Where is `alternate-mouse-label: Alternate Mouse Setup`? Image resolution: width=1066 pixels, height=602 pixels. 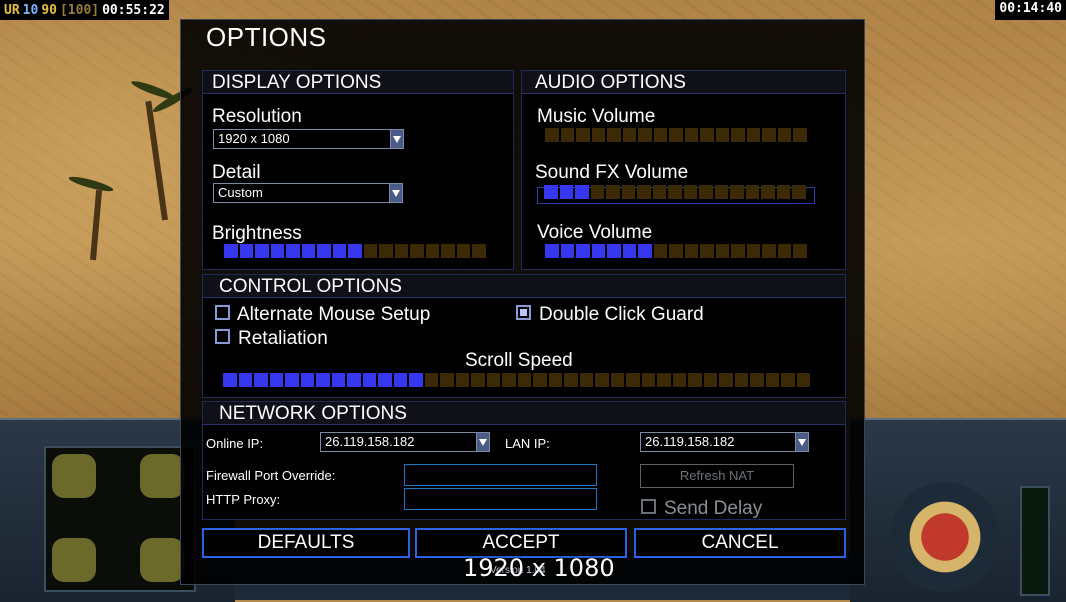
alternate-mouse-label: Alternate Mouse Setup is located at coordinates (333, 315).